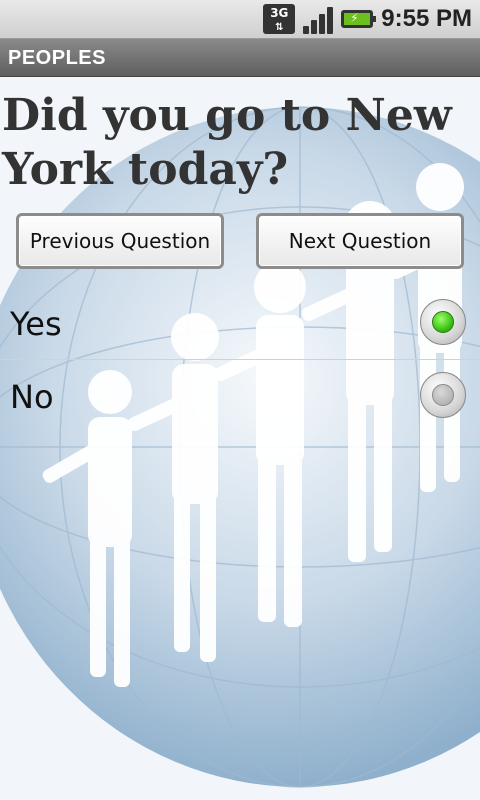 Image resolution: width=480 pixels, height=800 pixels. What do you see at coordinates (240, 396) in the screenshot?
I see `answer-option-no: No` at bounding box center [240, 396].